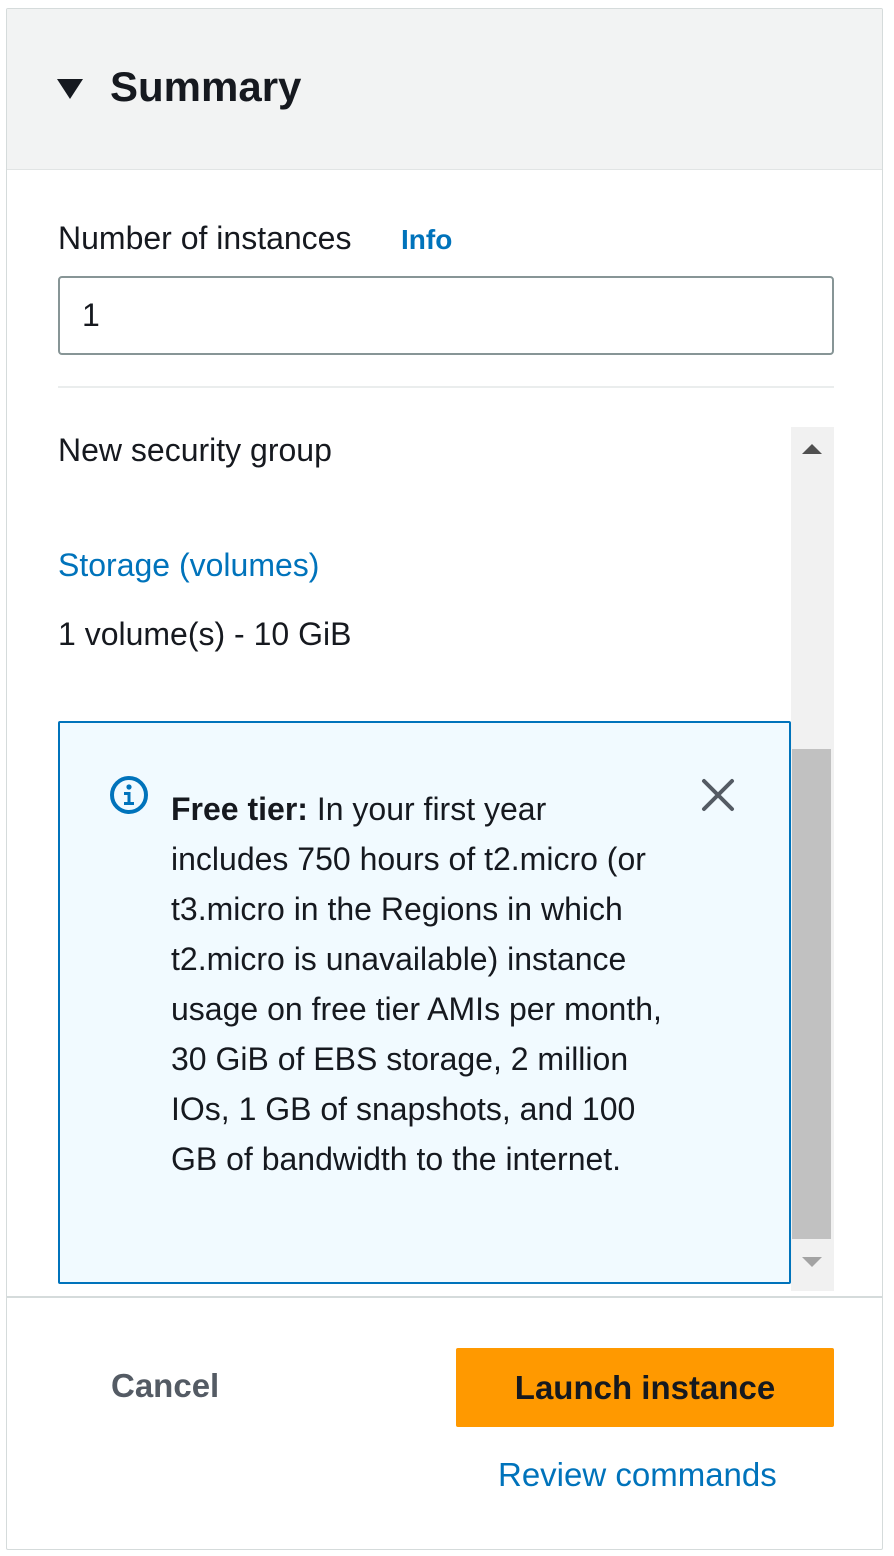 The width and height of the screenshot is (894, 1556). Describe the element at coordinates (812, 1262) in the screenshot. I see `scroll-down-arrow-icon` at that location.